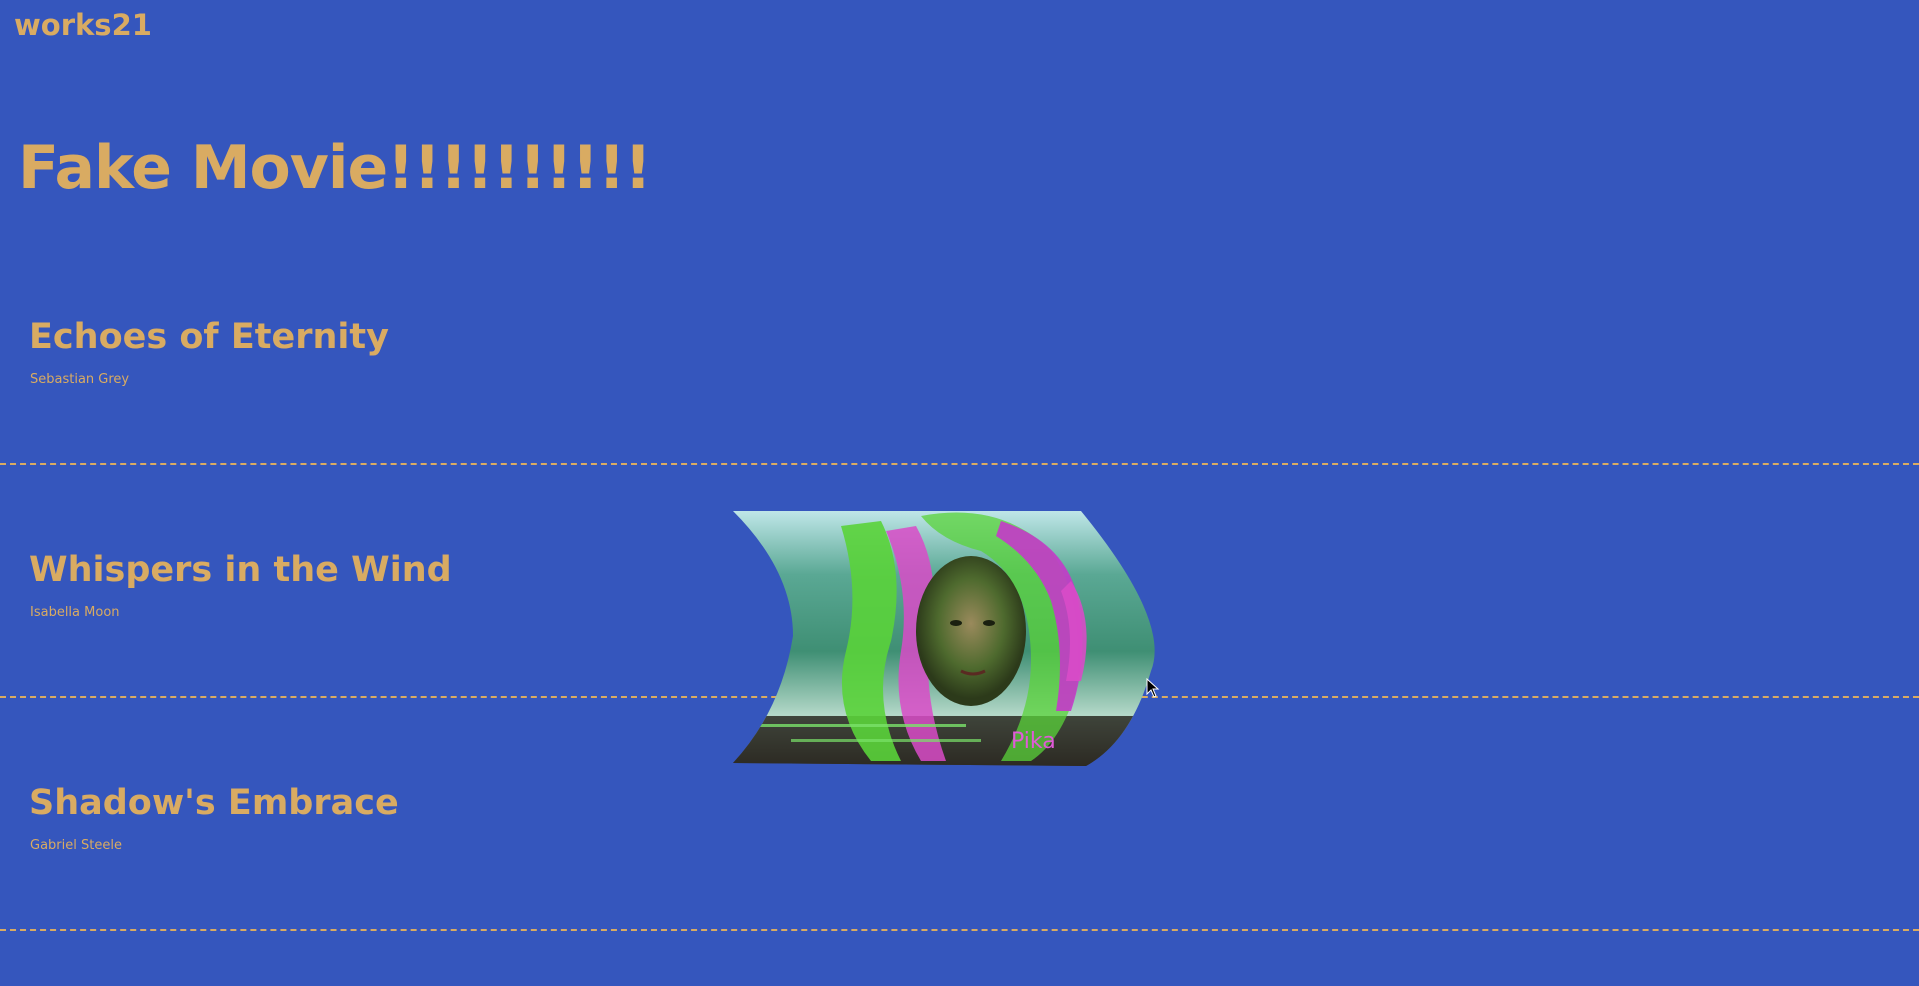 This screenshot has width=1919, height=986. Describe the element at coordinates (1033, 741) in the screenshot. I see `preview-watermark: Pika` at that location.